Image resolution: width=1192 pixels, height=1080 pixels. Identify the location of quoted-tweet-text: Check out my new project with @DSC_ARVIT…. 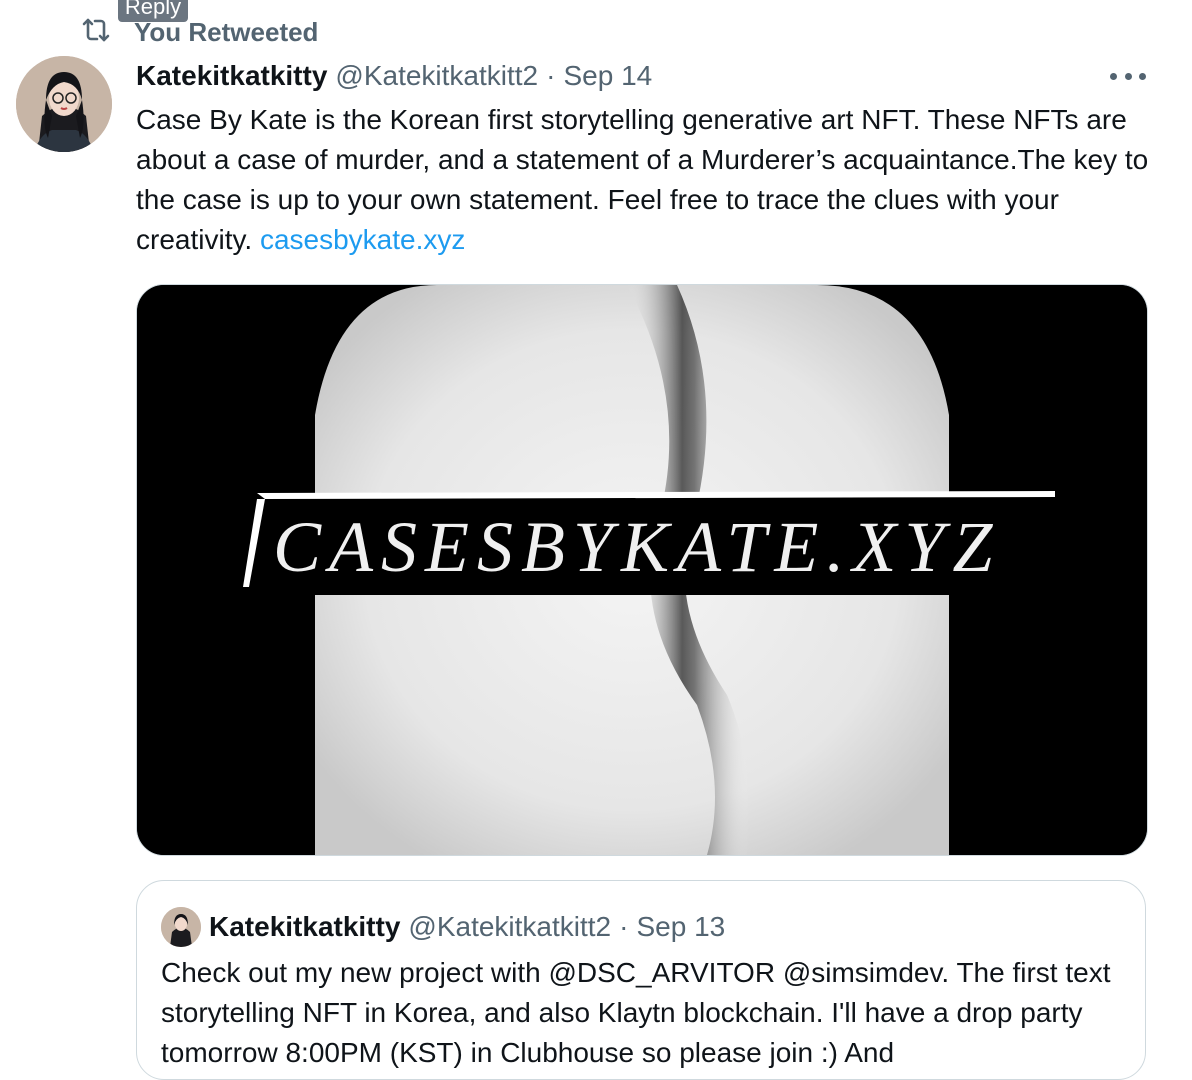
(636, 1012).